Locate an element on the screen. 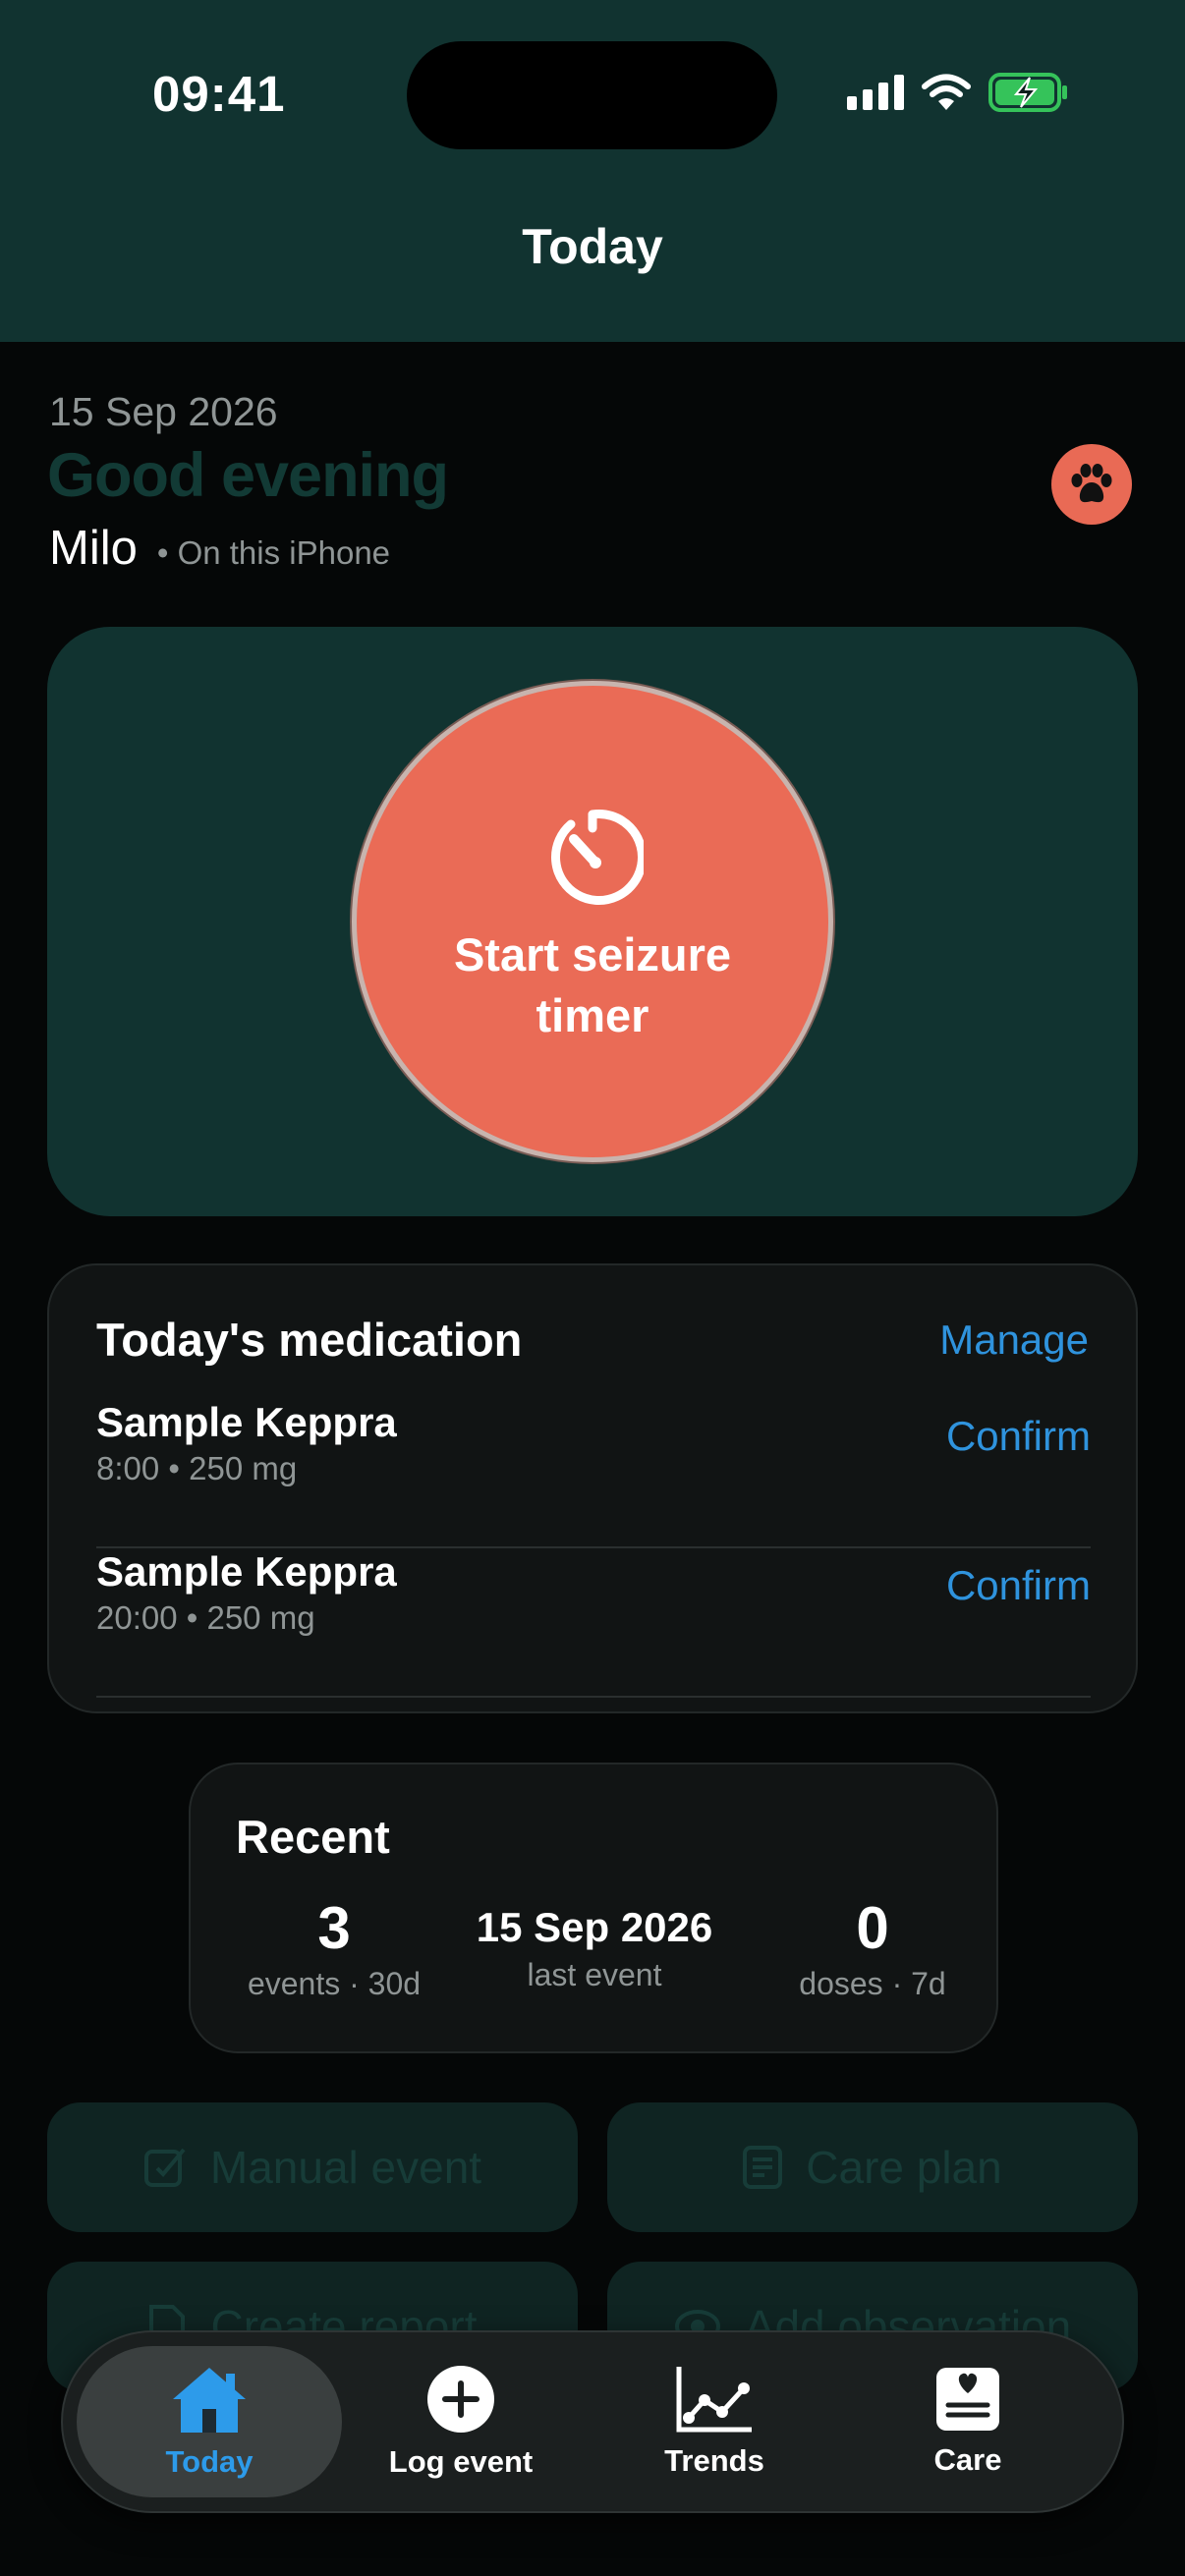  header-bar: 09:41 Today is located at coordinates (592, 171).